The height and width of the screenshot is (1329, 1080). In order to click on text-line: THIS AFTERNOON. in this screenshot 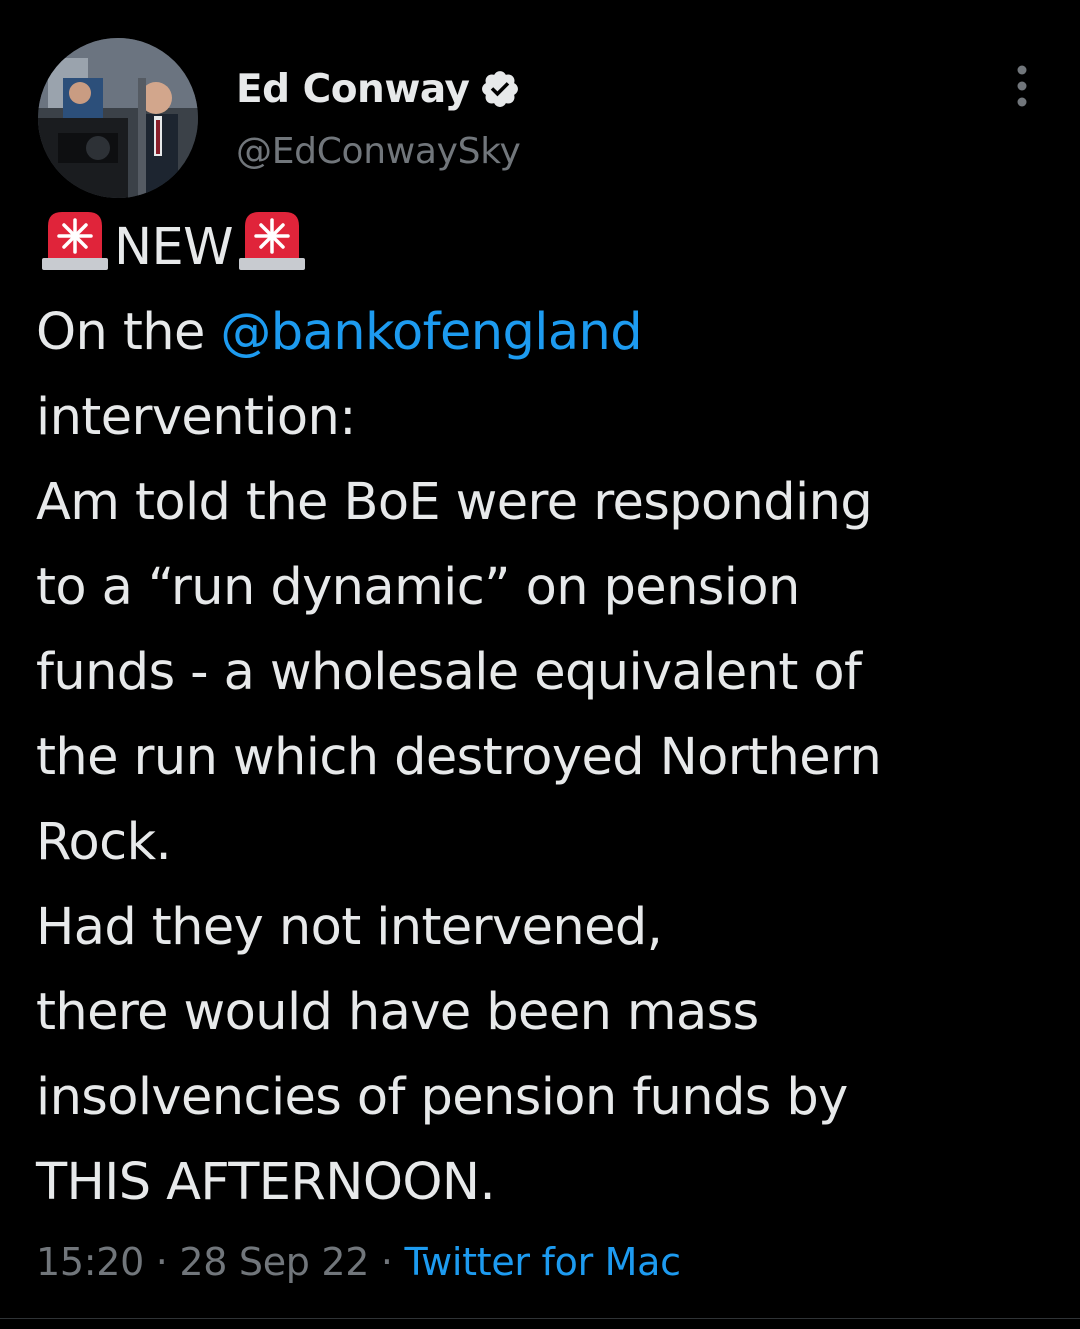, I will do `click(266, 1182)`.